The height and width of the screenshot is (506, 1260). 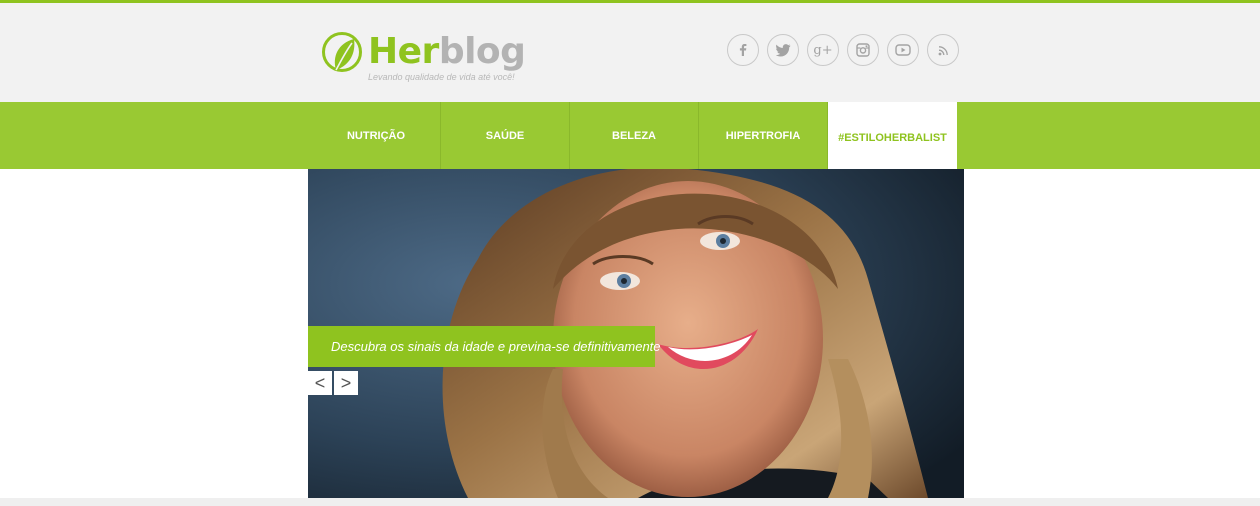 I want to click on chevron-right-icon: >, so click(x=346, y=383).